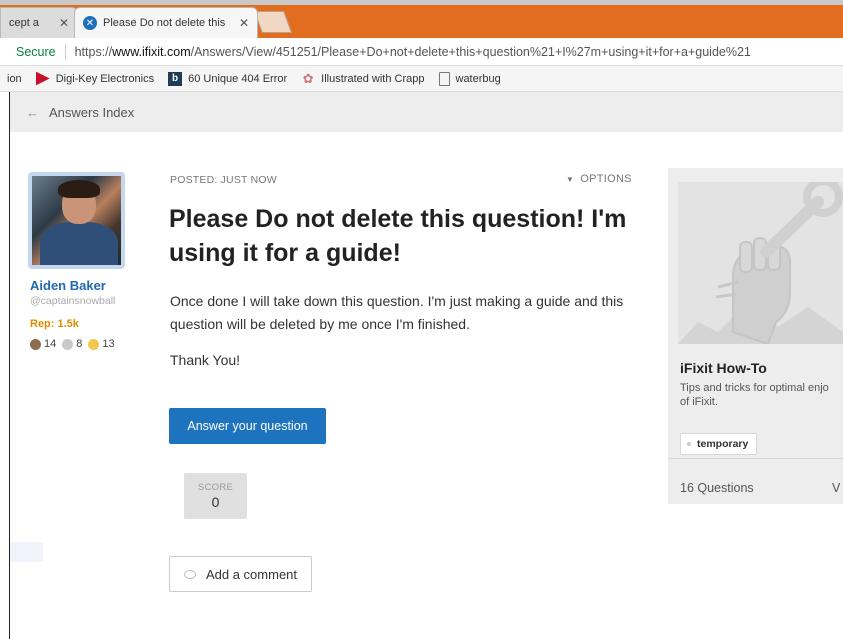  I want to click on posted-timestamp: POSTED: JUST NOW, so click(223, 180).